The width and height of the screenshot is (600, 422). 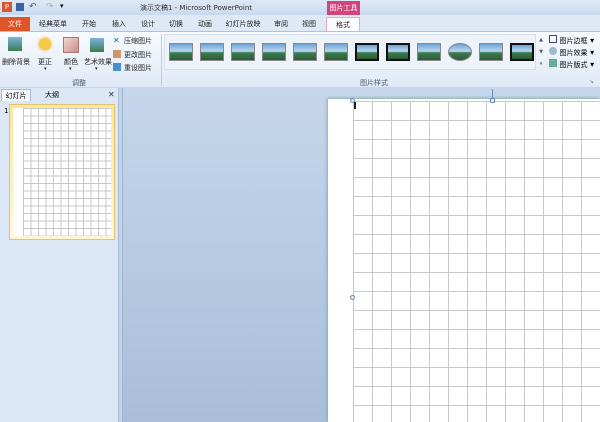 What do you see at coordinates (571, 52) in the screenshot?
I see `picture-effects-button: 图片效果 ▾` at bounding box center [571, 52].